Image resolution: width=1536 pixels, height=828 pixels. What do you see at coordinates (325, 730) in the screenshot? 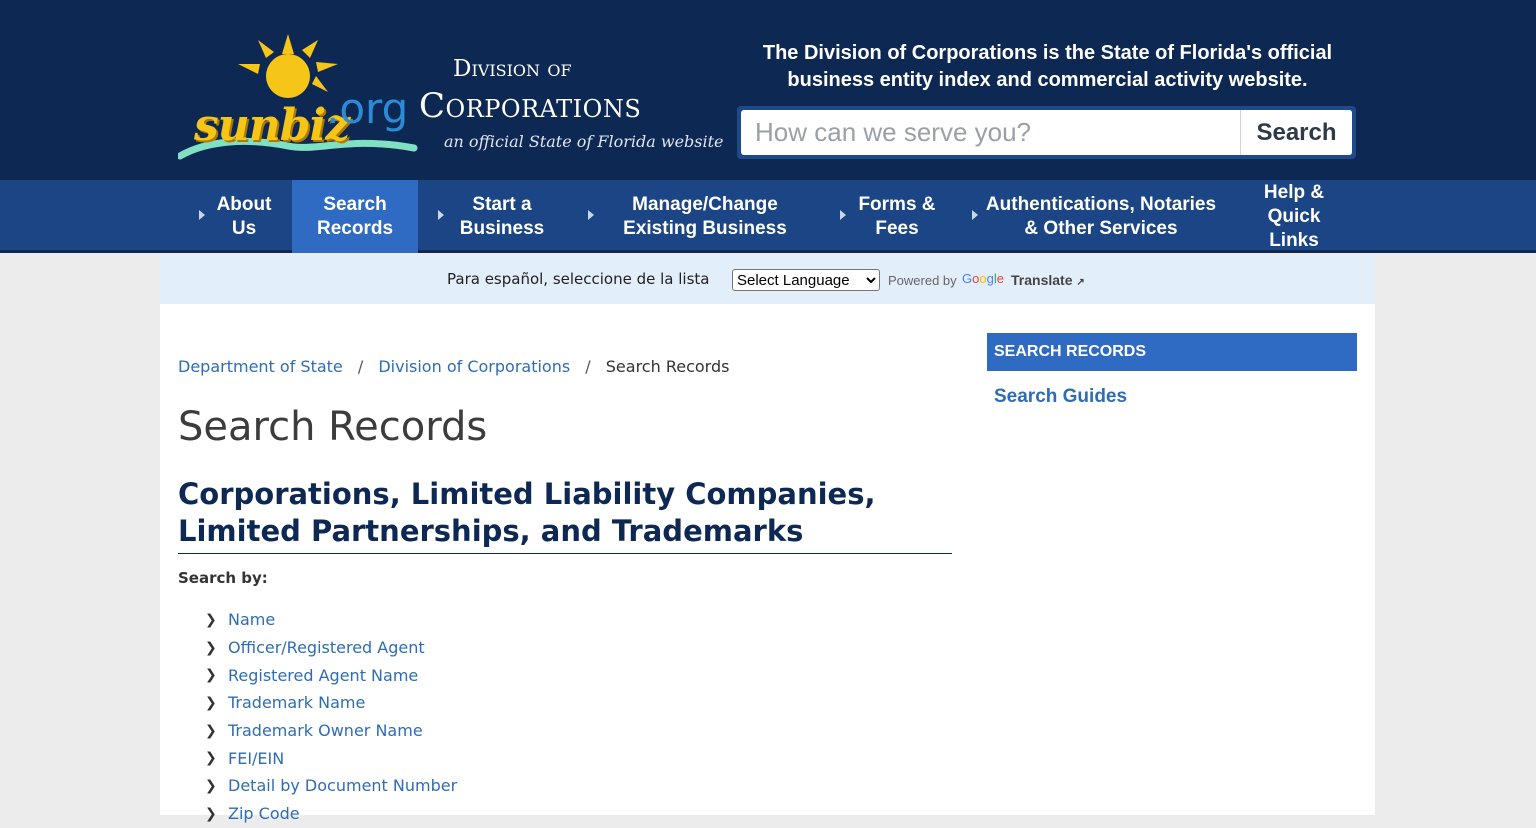
I see `search-by-trademark-owner-link: Trademark Owner Name` at bounding box center [325, 730].